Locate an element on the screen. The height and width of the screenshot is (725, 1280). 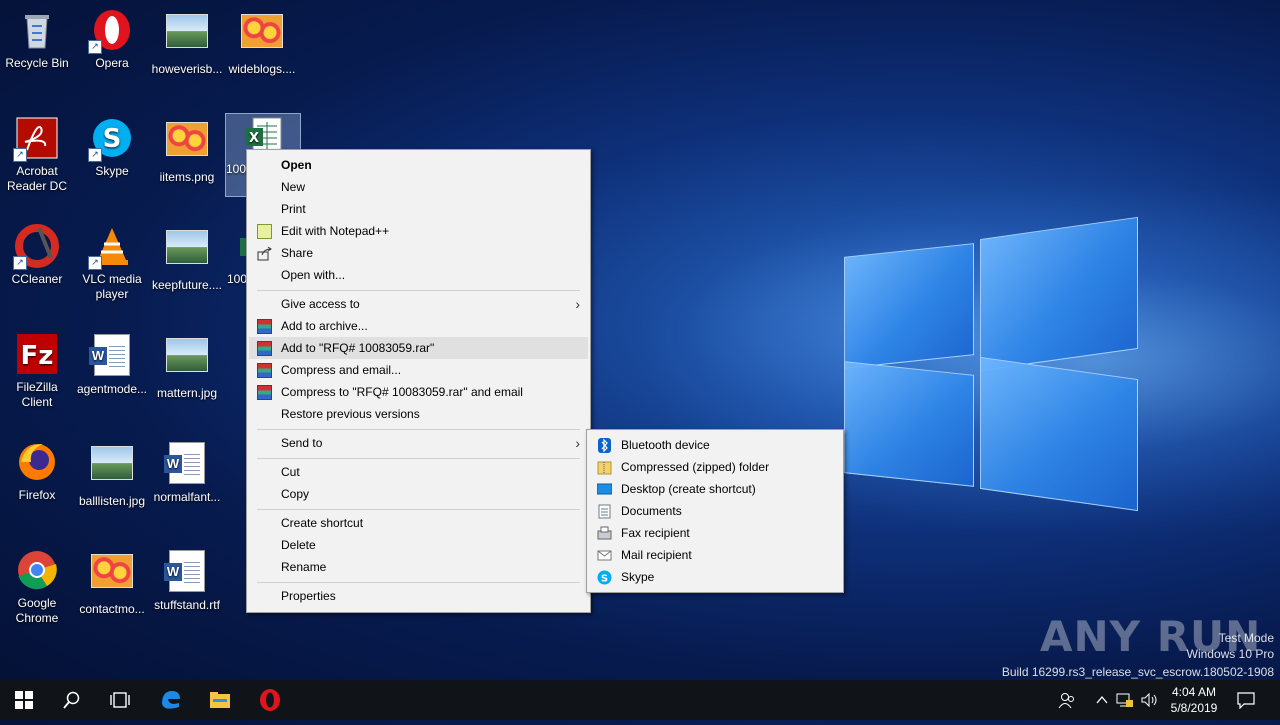
tray-overflow-button is located at coordinates (1102, 700).